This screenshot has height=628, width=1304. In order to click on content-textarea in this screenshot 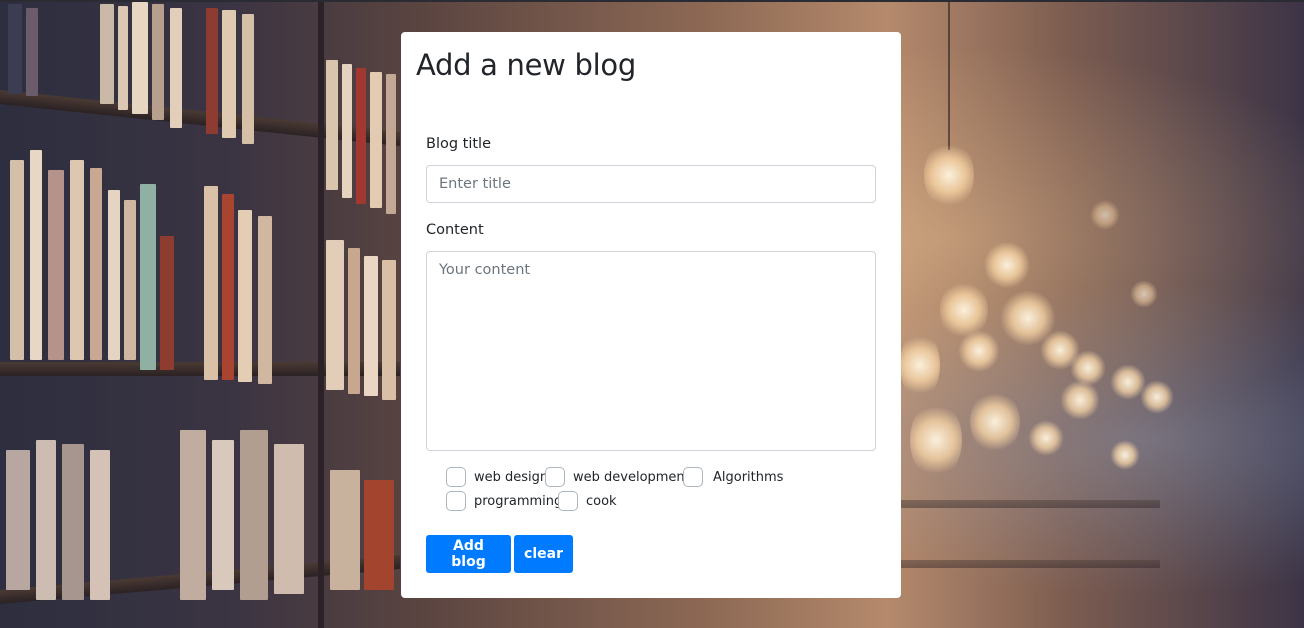, I will do `click(651, 351)`.